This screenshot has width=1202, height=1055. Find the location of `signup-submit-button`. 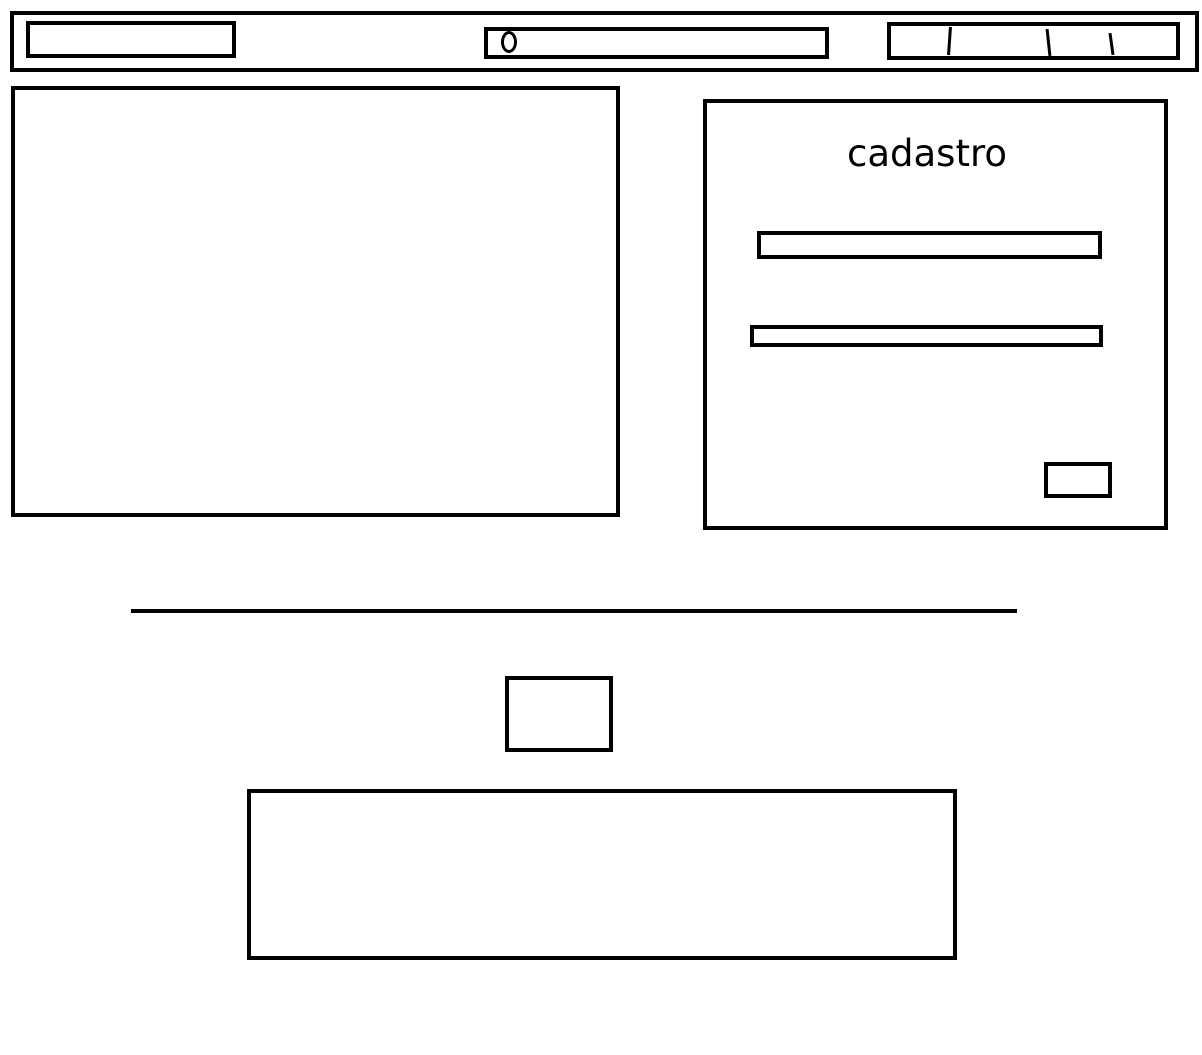

signup-submit-button is located at coordinates (1078, 480).